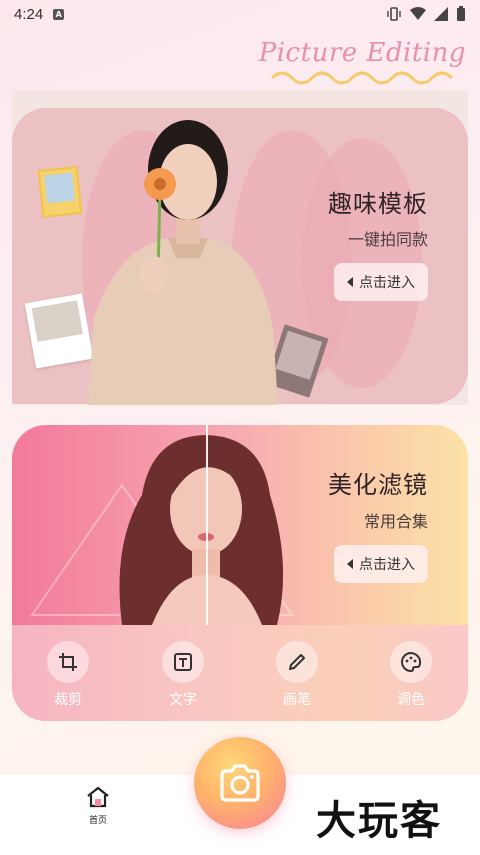 The image size is (480, 855). Describe the element at coordinates (240, 14) in the screenshot. I see `status-bar: 4:24 A` at that location.